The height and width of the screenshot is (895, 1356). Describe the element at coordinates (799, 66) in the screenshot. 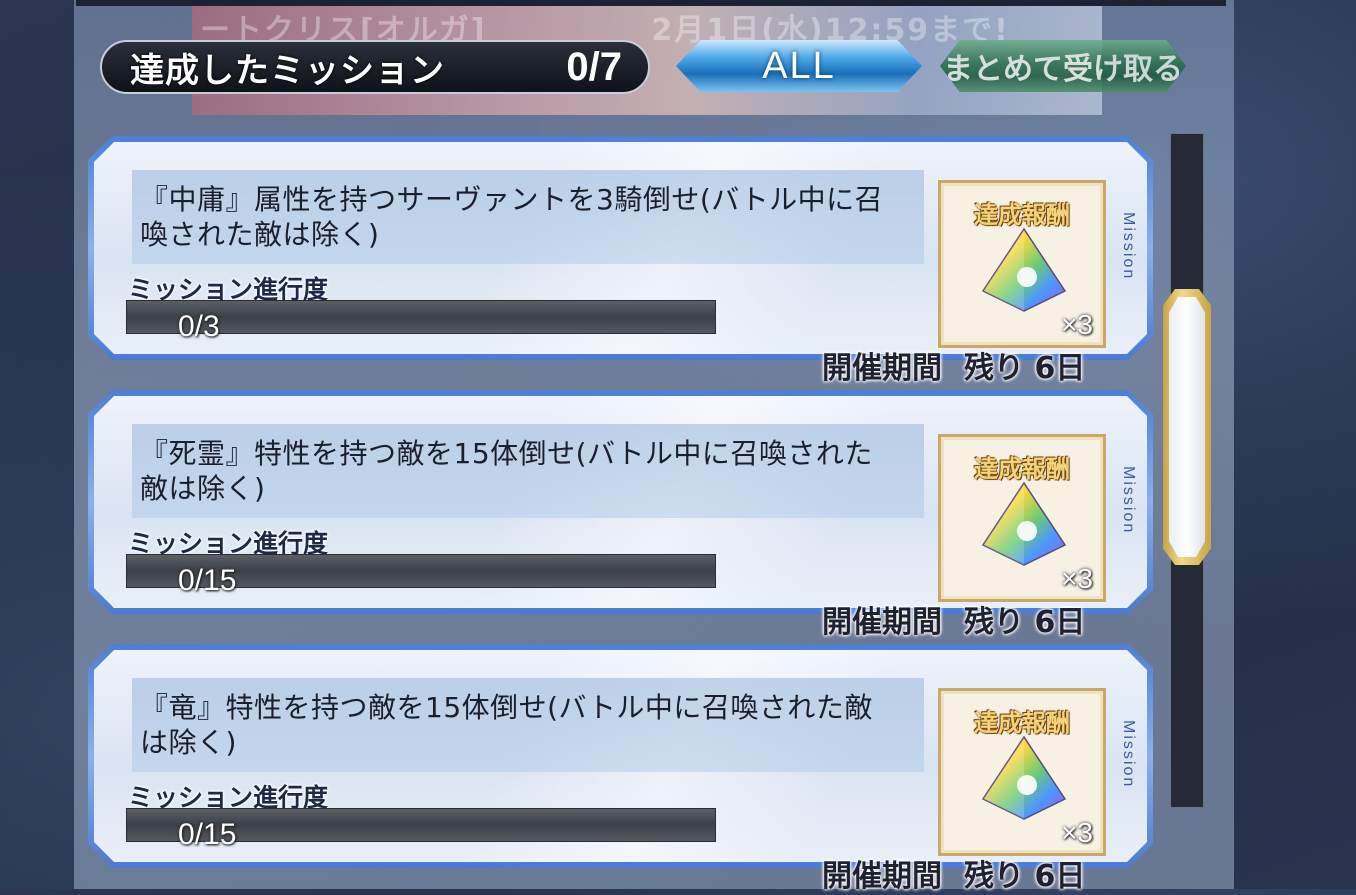

I see `filter-all-button: ALL` at that location.